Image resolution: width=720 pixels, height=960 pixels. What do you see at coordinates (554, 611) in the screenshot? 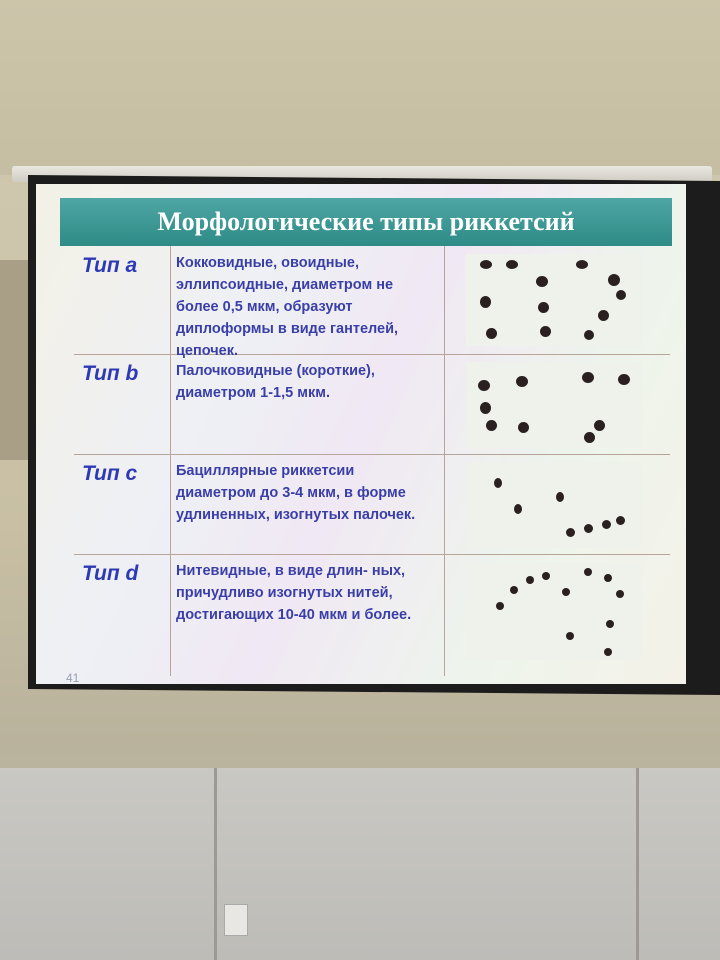
I see `micrograph-type-d` at bounding box center [554, 611].